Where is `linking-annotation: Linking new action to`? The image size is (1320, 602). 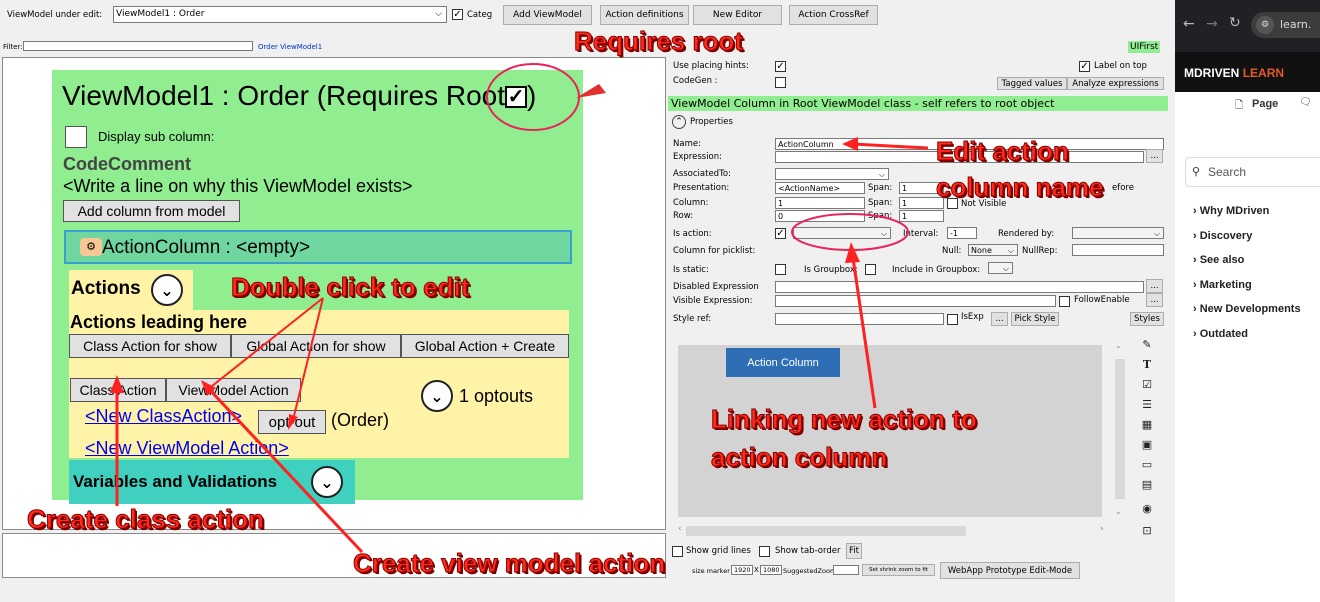
linking-annotation: Linking new action to is located at coordinates (844, 419).